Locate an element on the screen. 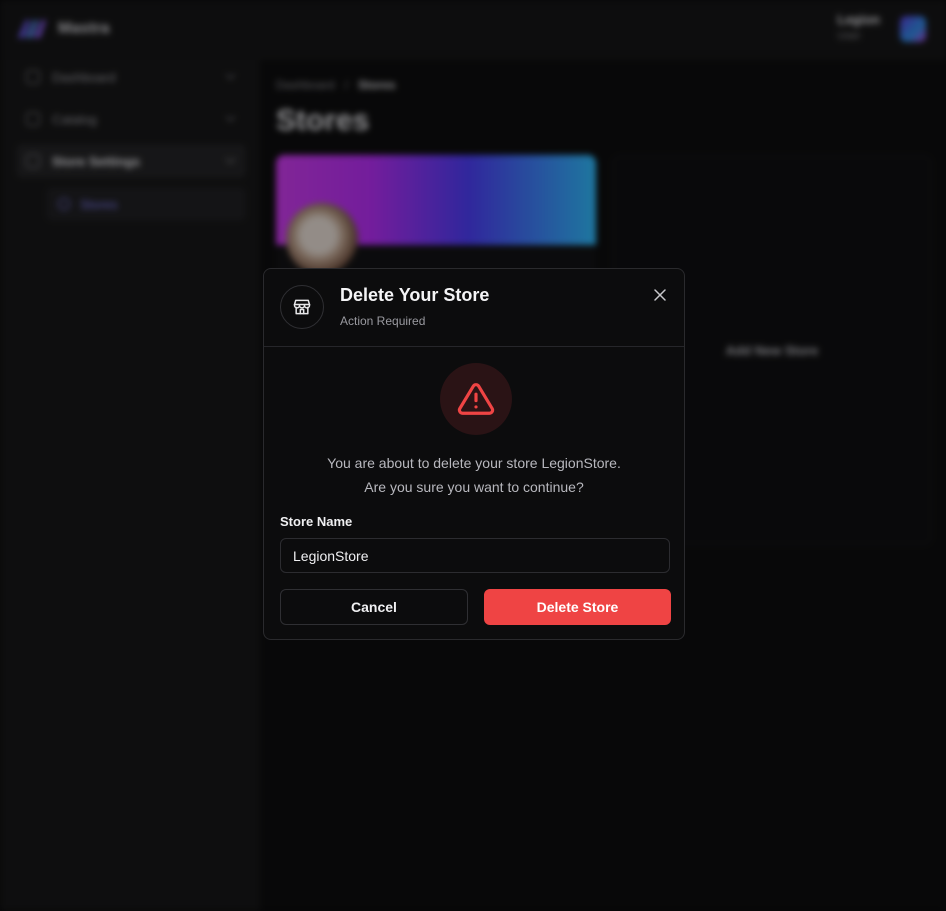 This screenshot has width=946, height=911. store-name-input is located at coordinates (475, 555).